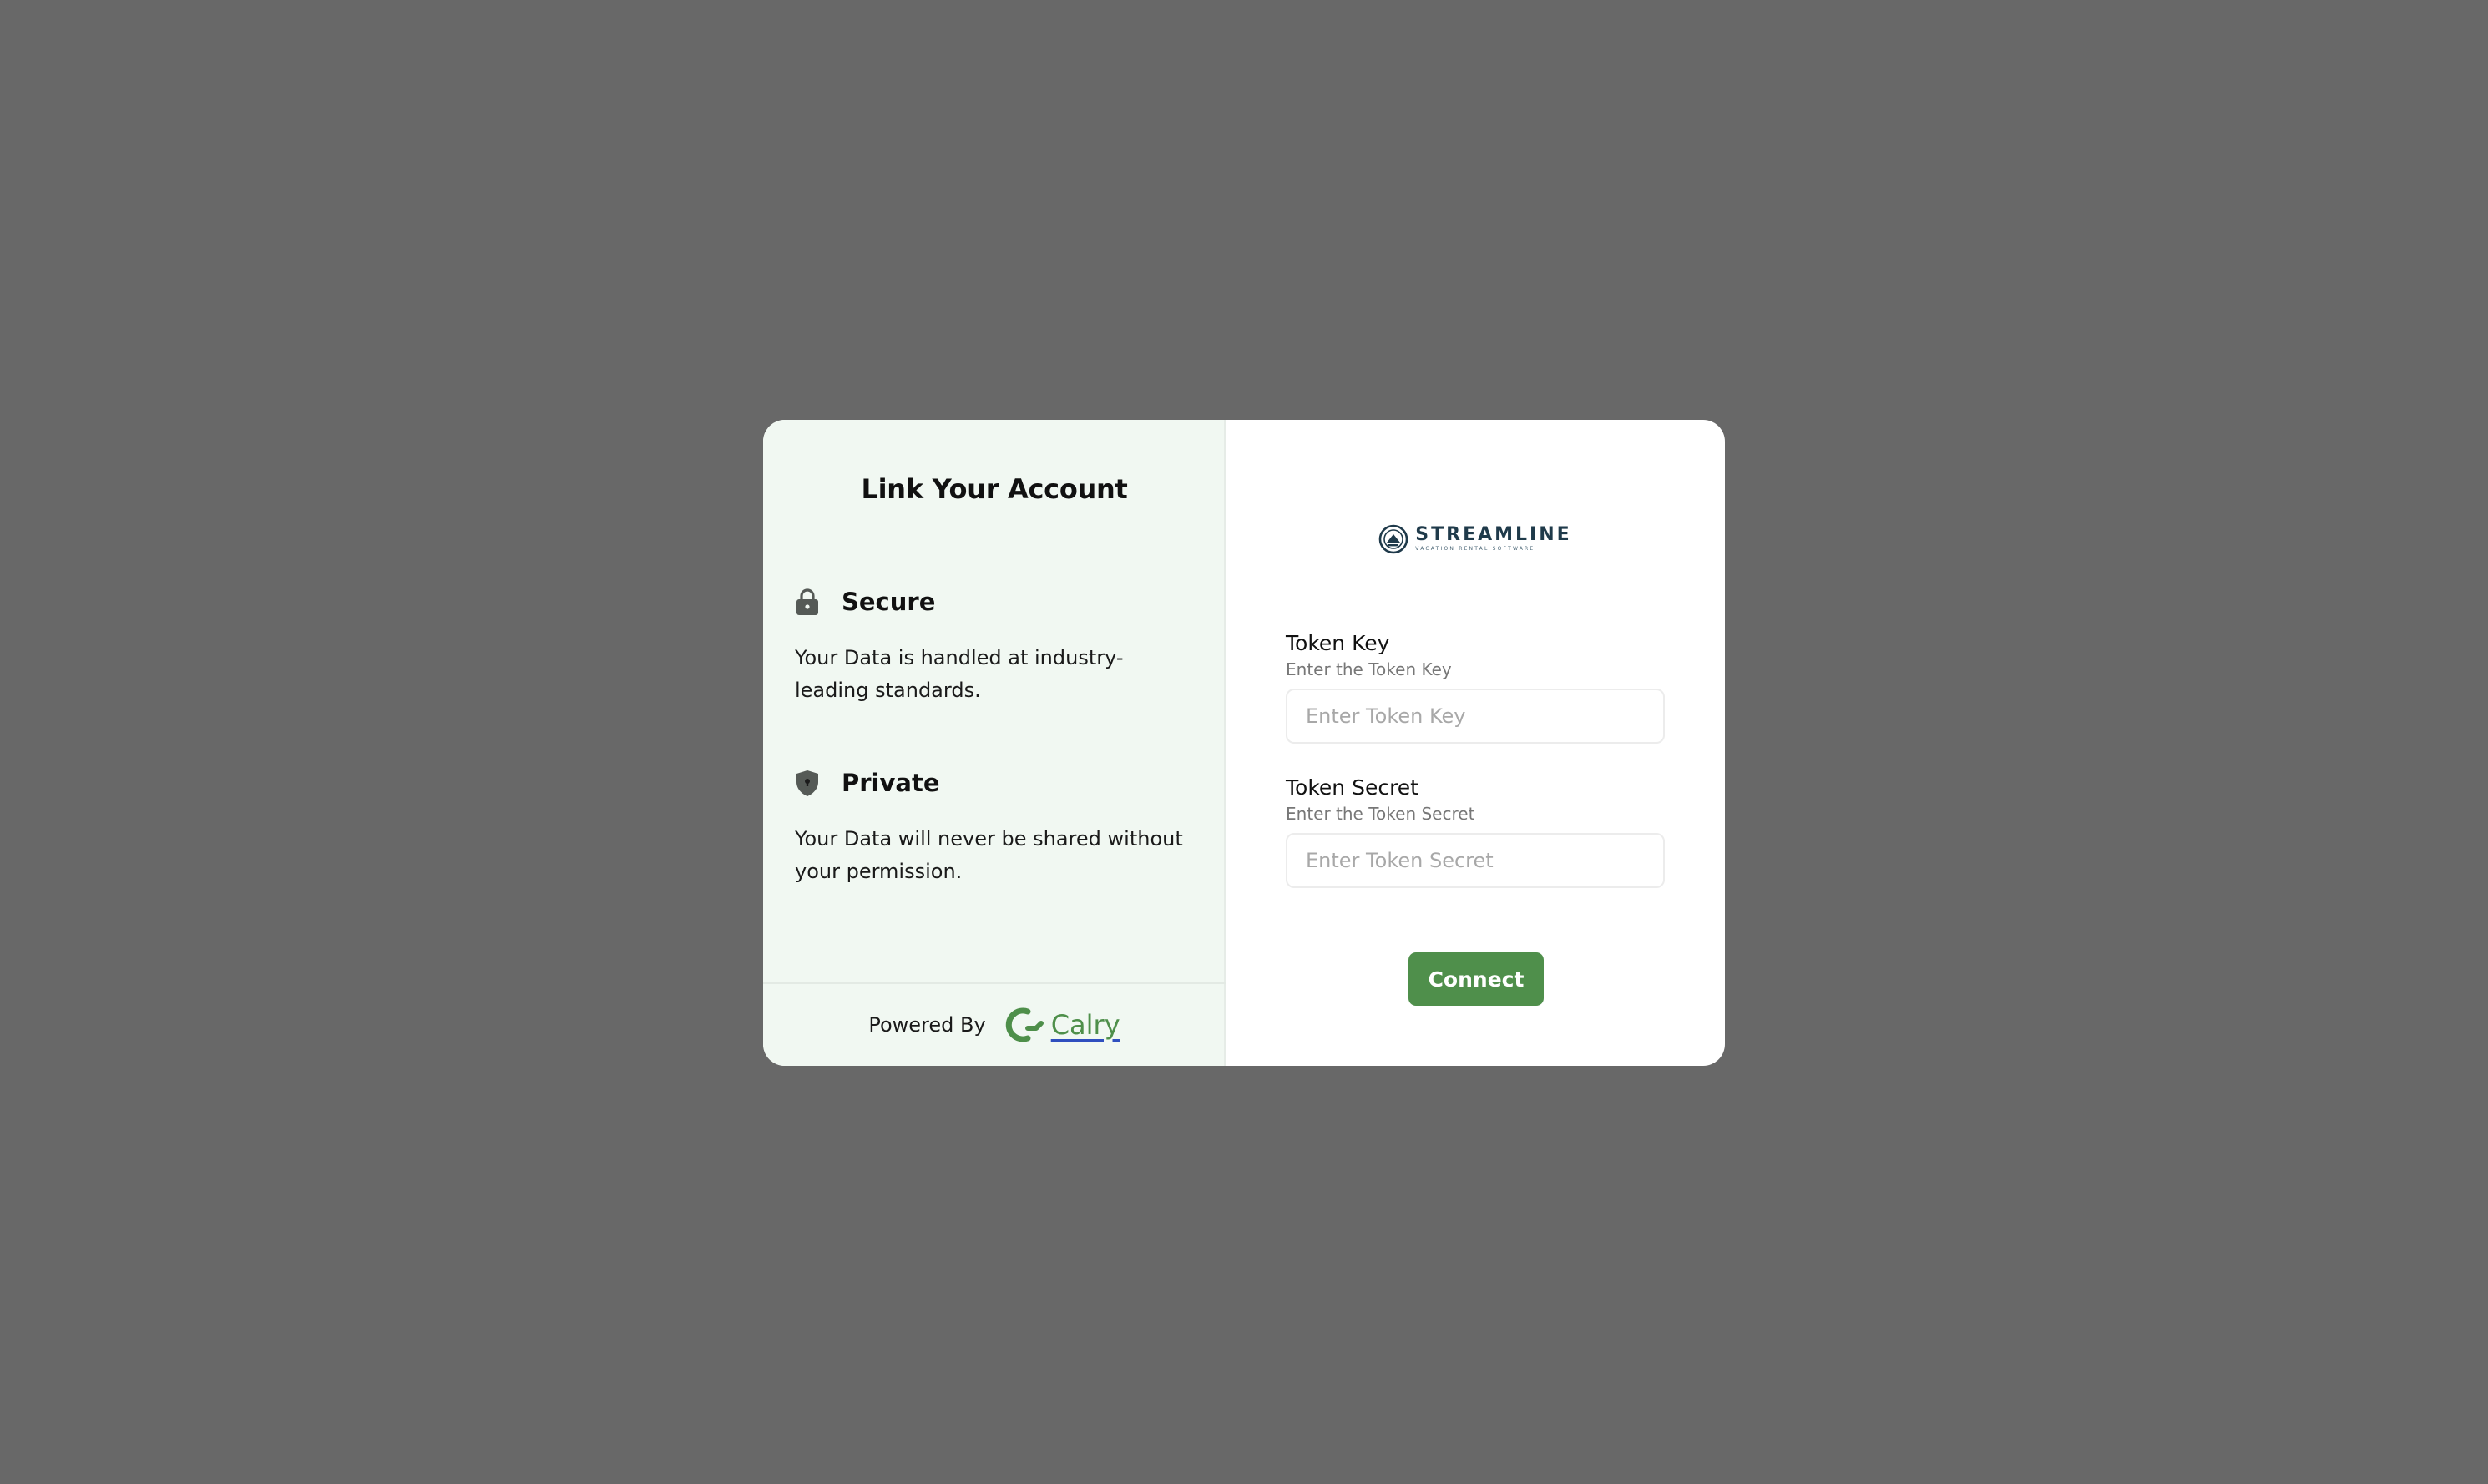  Describe the element at coordinates (1380, 814) in the screenshot. I see `token-secret-hint: Enter the Token Secret` at that location.